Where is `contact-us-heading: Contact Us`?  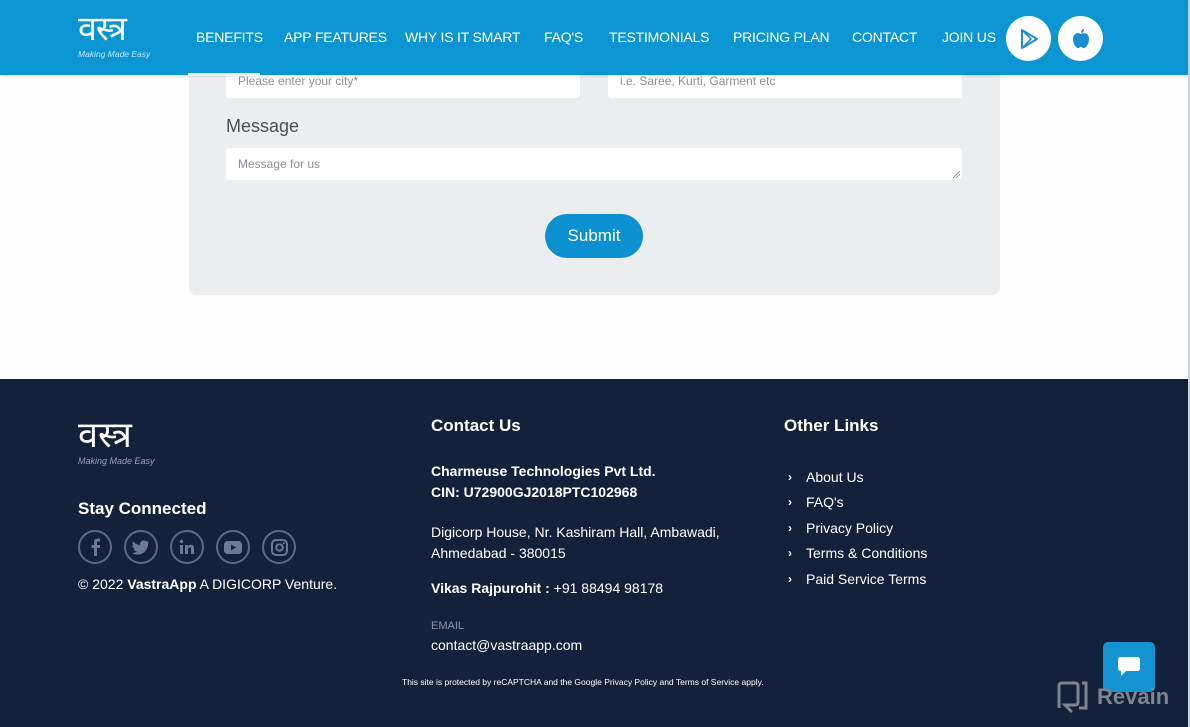 contact-us-heading: Contact Us is located at coordinates (476, 425).